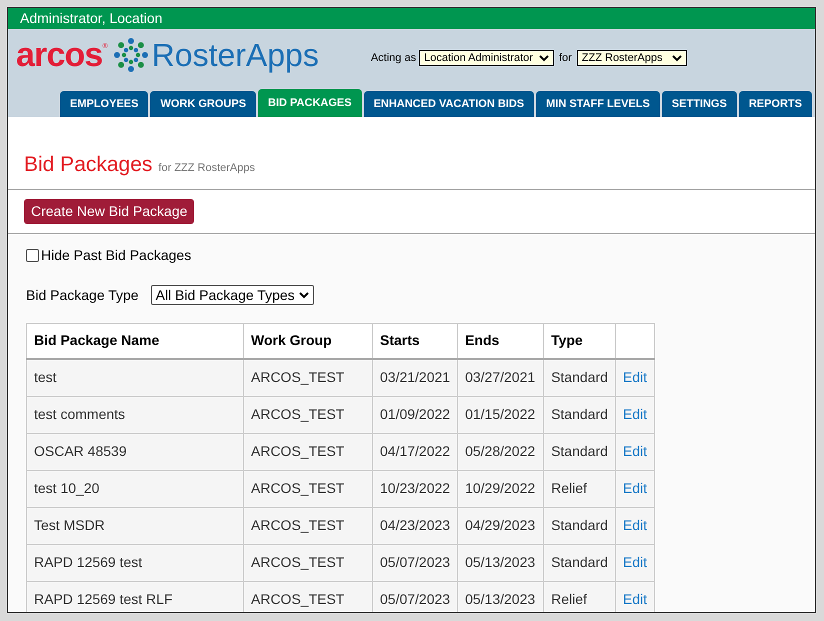  What do you see at coordinates (580, 488) in the screenshot?
I see `table-cell: Relief` at bounding box center [580, 488].